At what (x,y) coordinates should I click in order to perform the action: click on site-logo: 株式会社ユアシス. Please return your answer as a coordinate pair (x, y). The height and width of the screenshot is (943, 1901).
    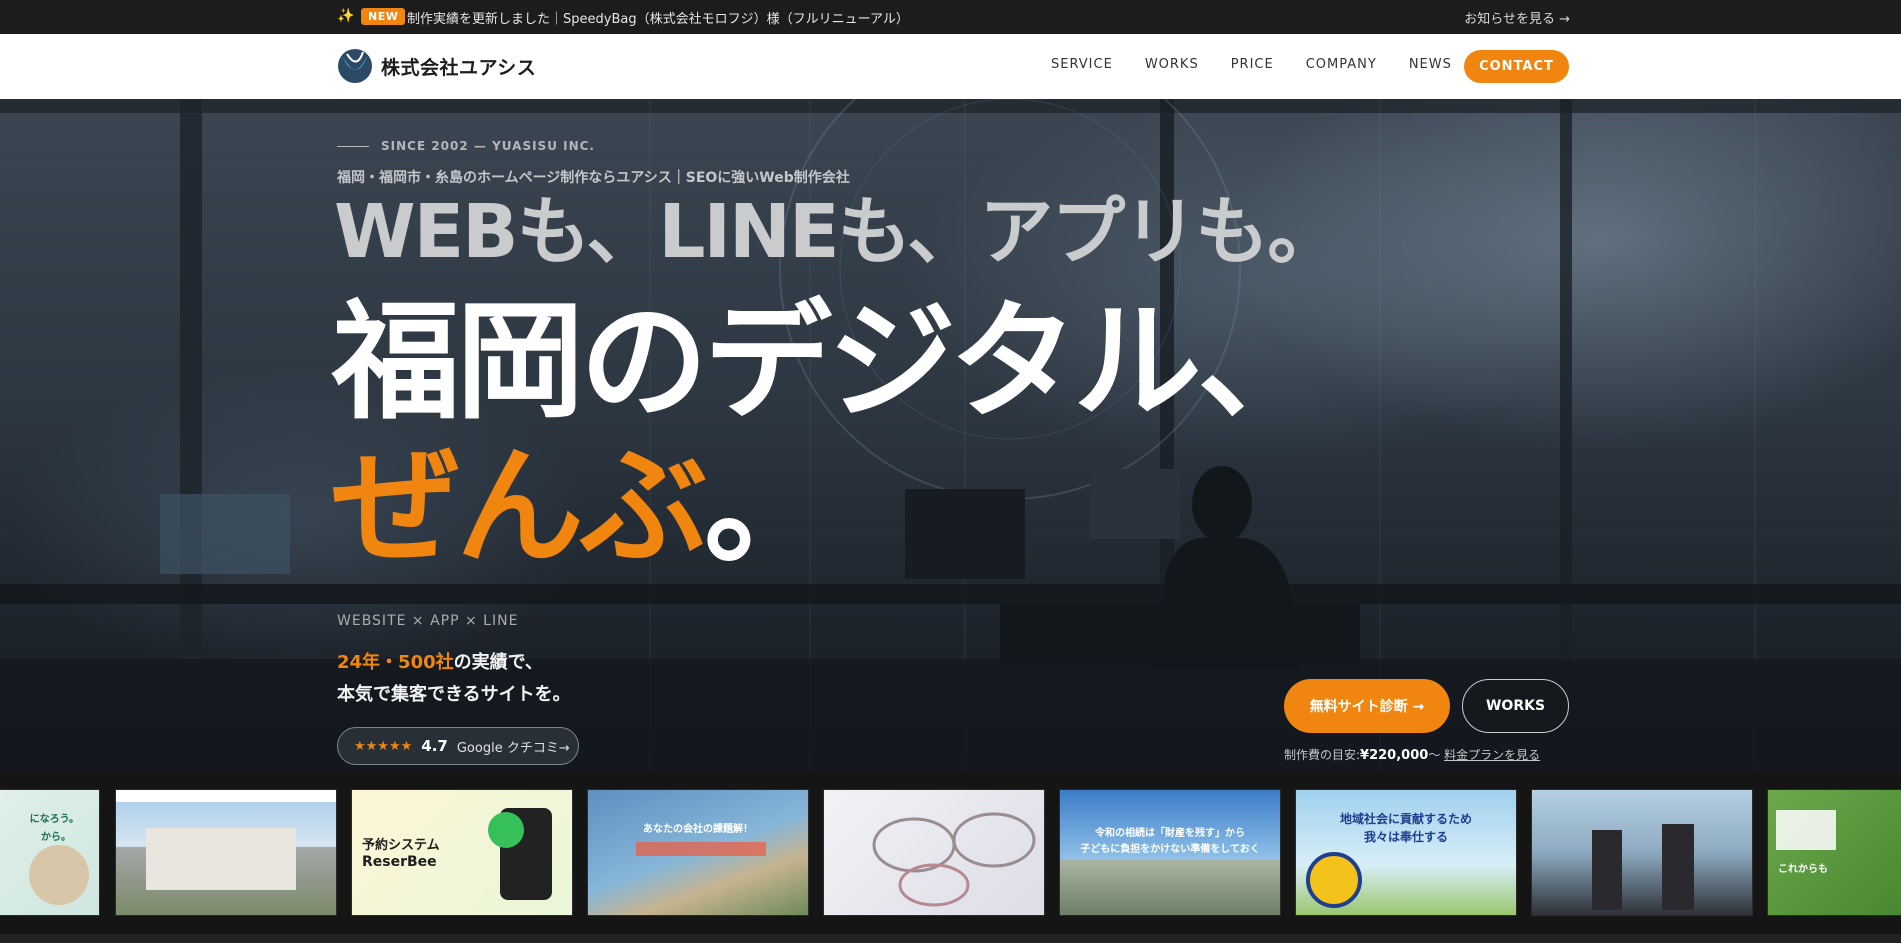
    Looking at the image, I should click on (436, 66).